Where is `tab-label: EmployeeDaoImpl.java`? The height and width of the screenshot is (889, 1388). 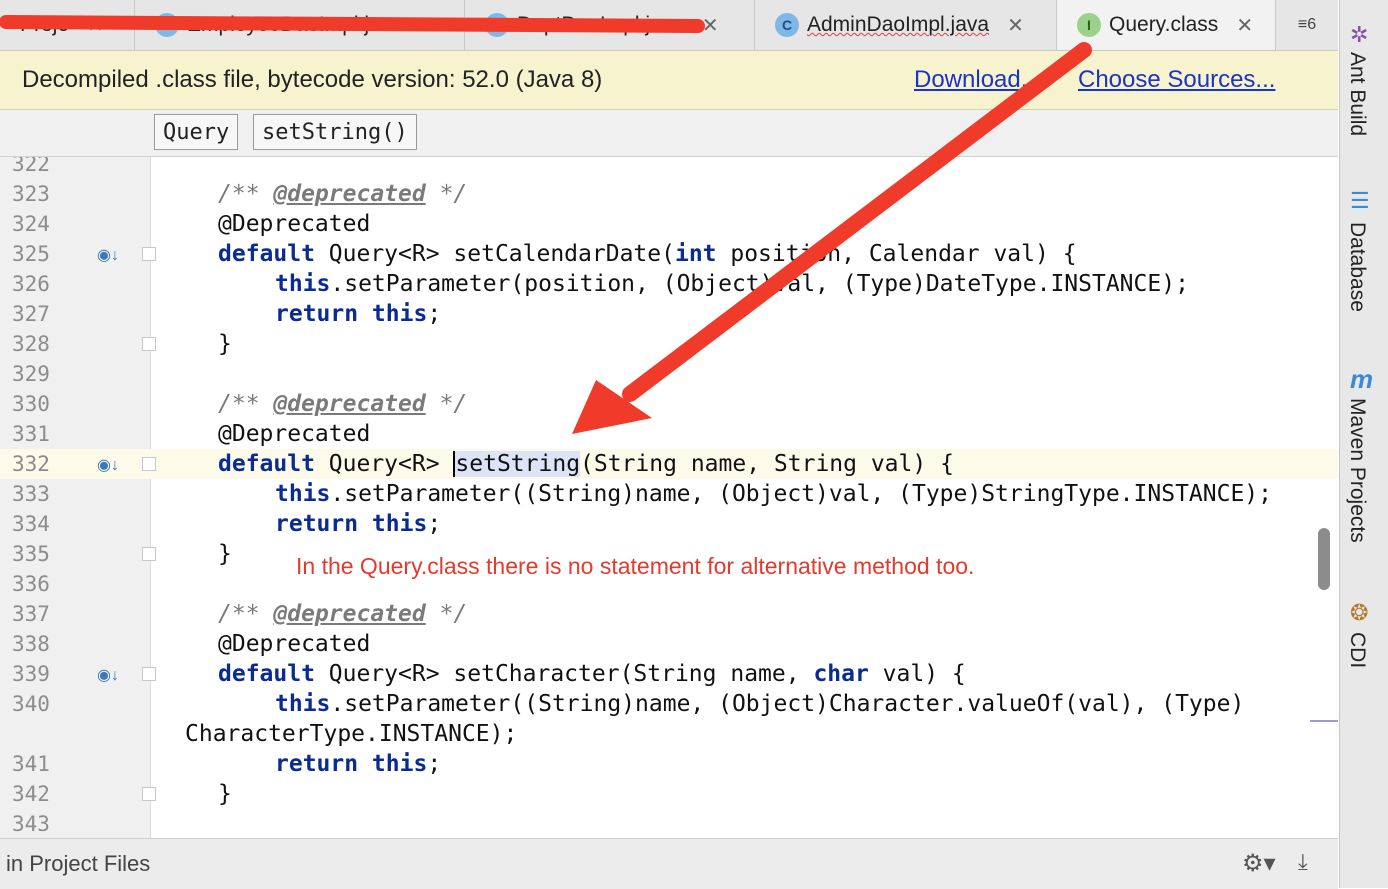 tab-label: EmployeeDaoImpl.java is located at coordinates (295, 24).